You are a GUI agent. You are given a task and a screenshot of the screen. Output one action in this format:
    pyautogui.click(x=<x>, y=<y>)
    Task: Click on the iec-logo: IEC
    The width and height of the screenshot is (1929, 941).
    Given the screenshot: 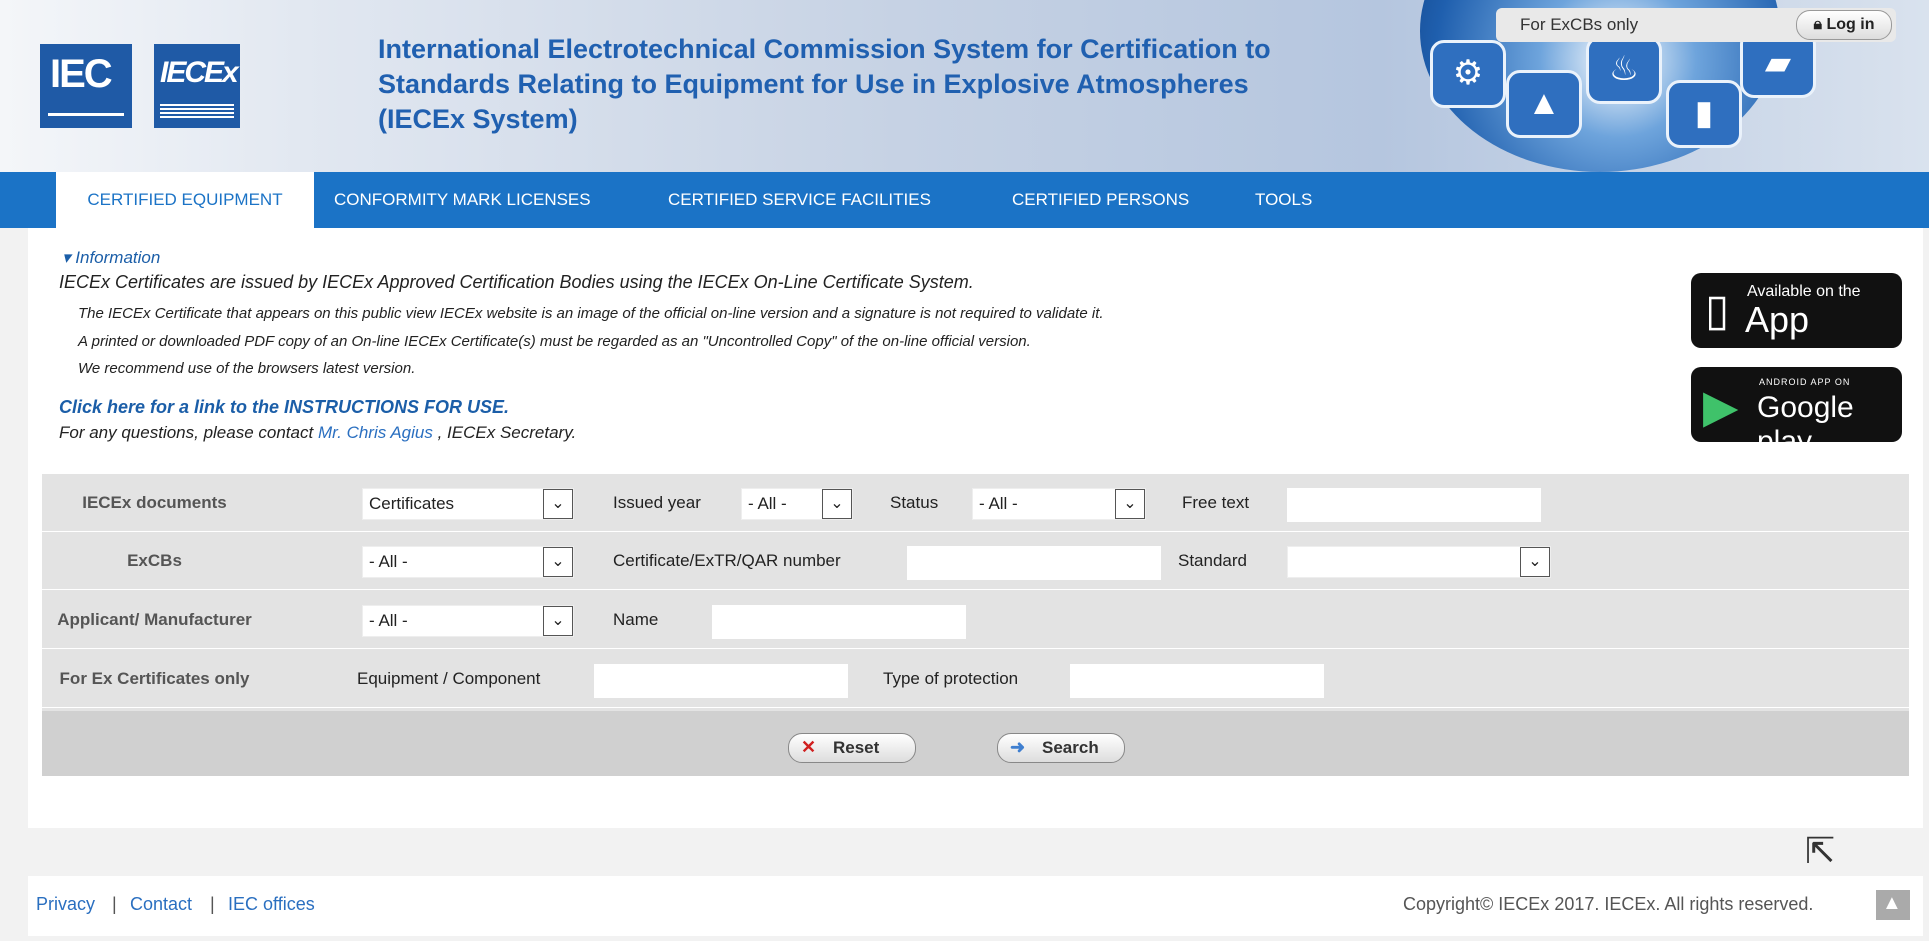 What is the action you would take?
    pyautogui.click(x=86, y=86)
    